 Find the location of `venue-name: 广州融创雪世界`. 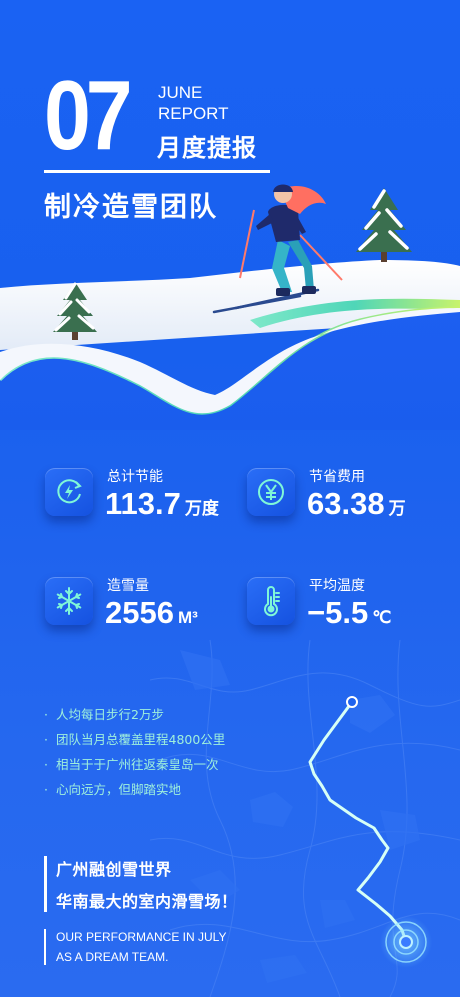

venue-name: 广州融创雪世界 is located at coordinates (114, 869).